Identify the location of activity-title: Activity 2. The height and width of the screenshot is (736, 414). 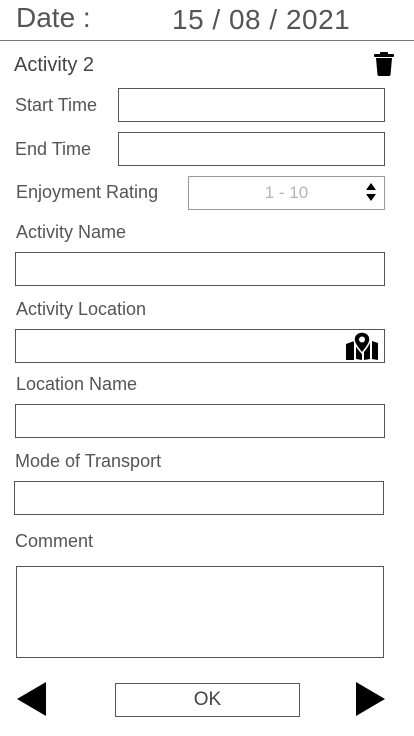
(54, 65).